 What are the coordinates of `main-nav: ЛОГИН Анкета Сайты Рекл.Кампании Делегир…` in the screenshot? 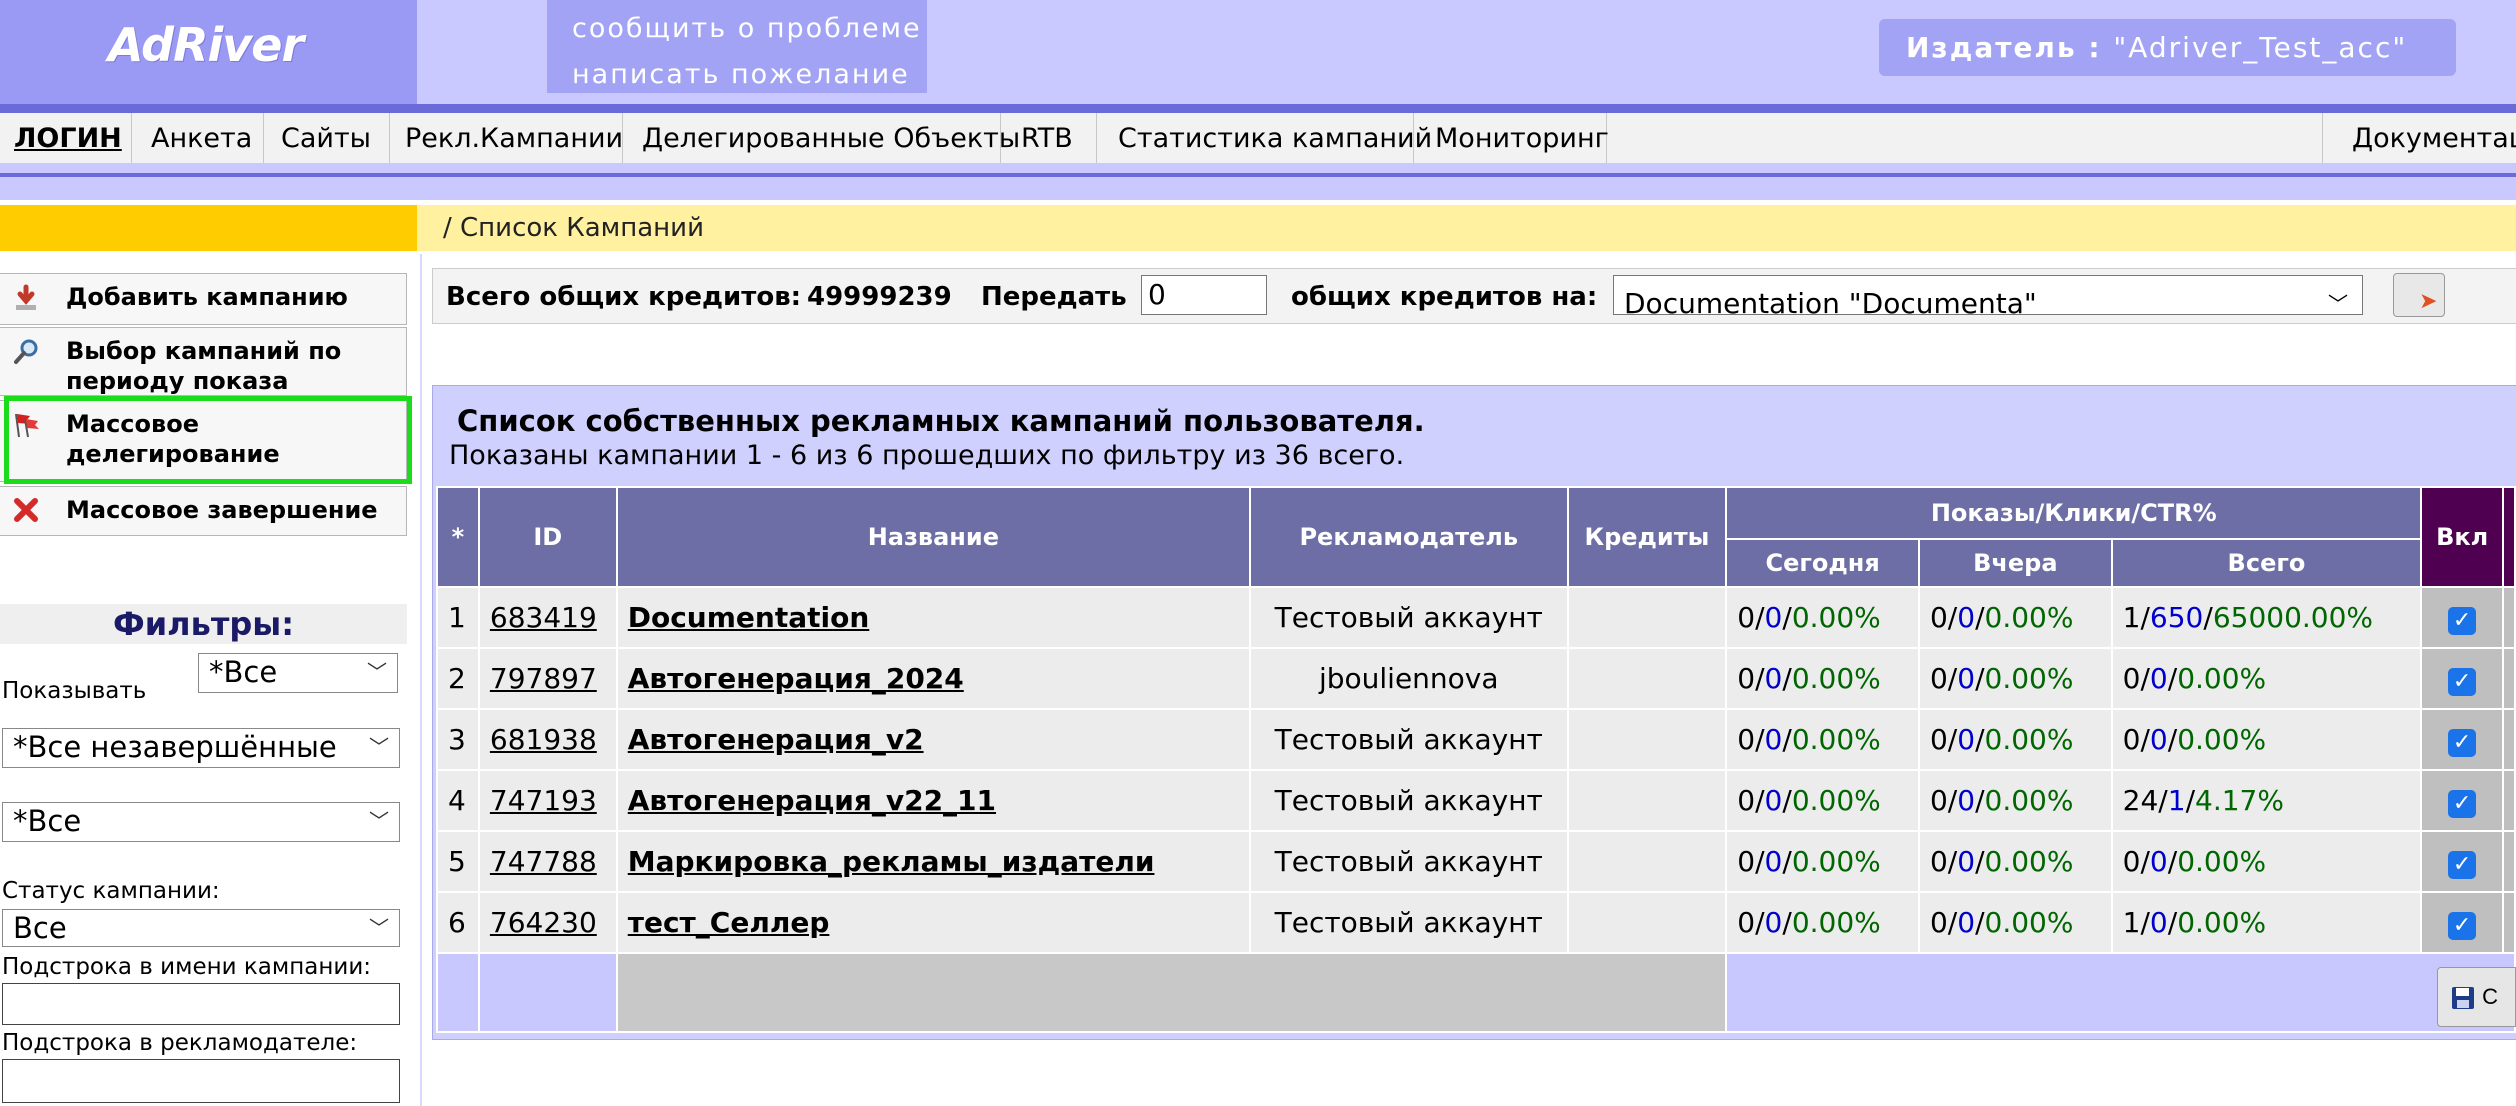 It's located at (1258, 138).